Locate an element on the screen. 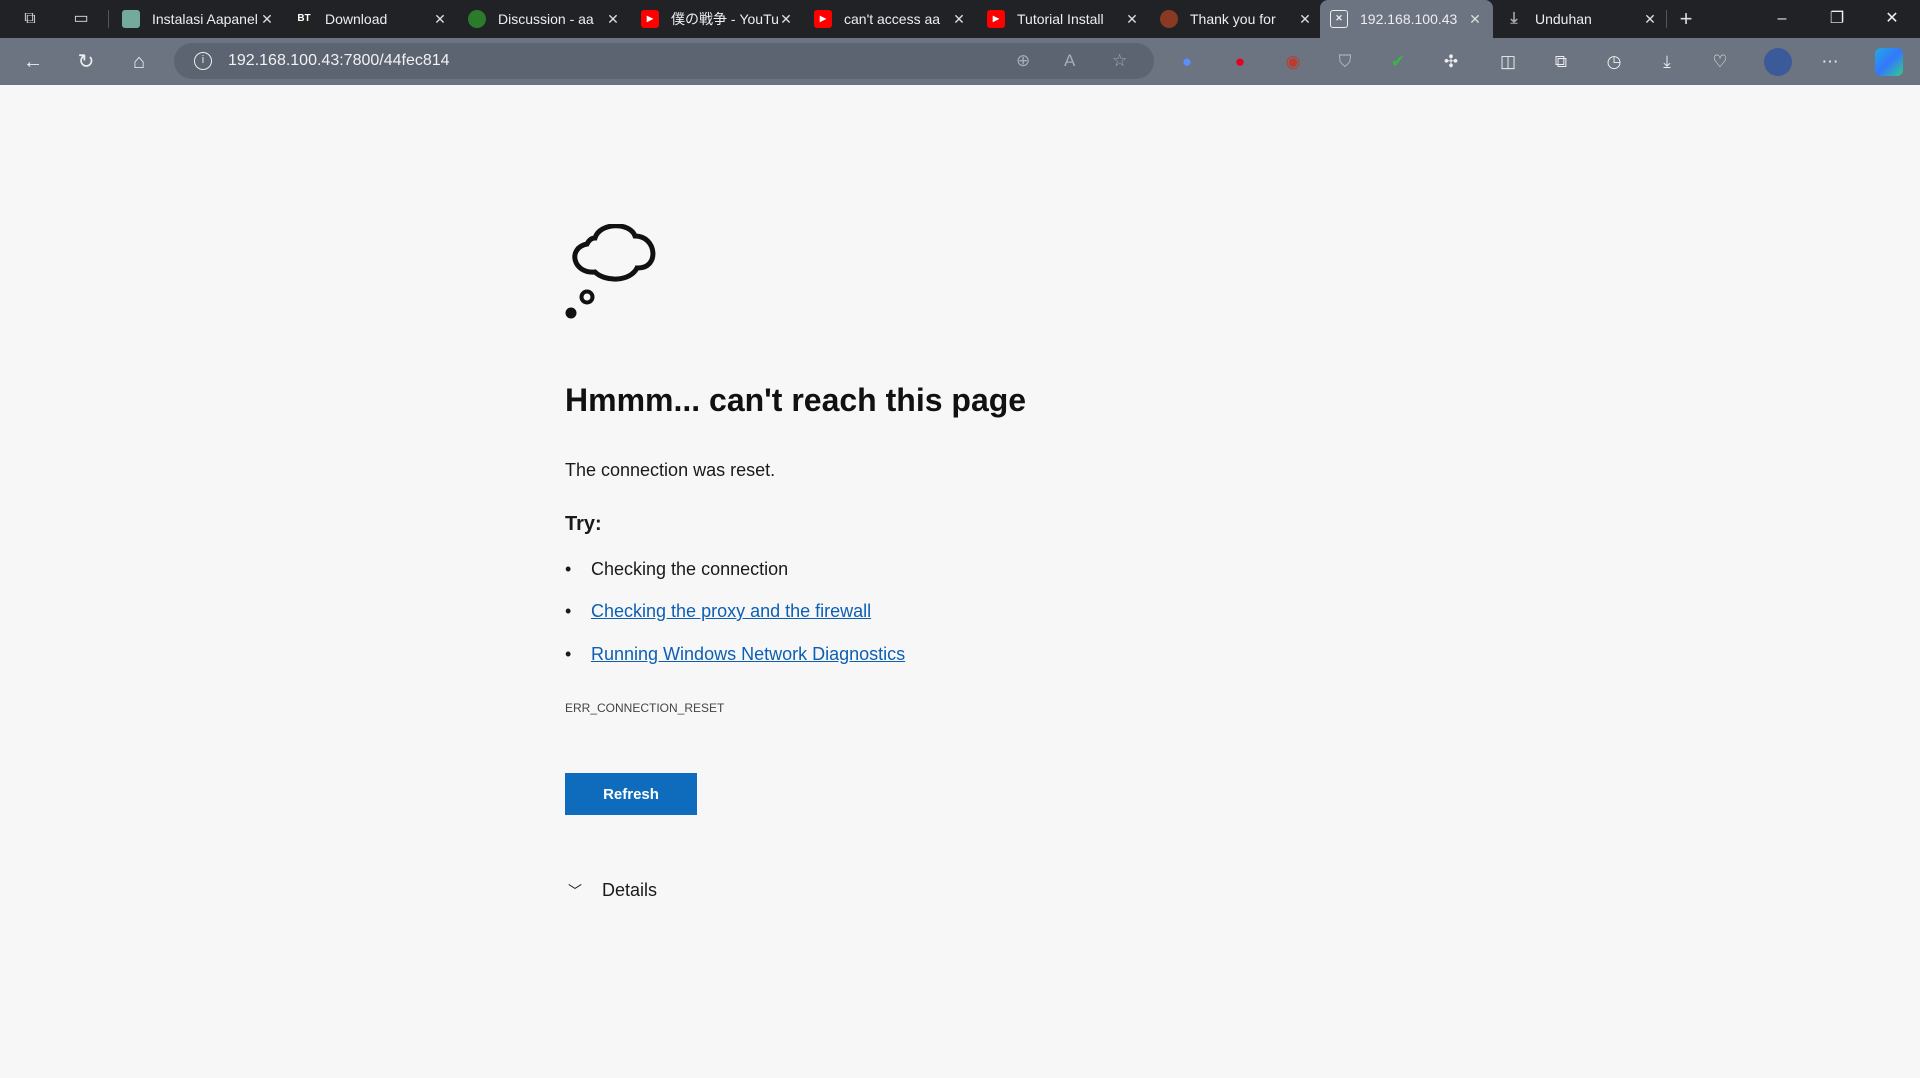 The height and width of the screenshot is (1078, 1920). suggestion-item: • Checking the connection is located at coordinates (677, 569).